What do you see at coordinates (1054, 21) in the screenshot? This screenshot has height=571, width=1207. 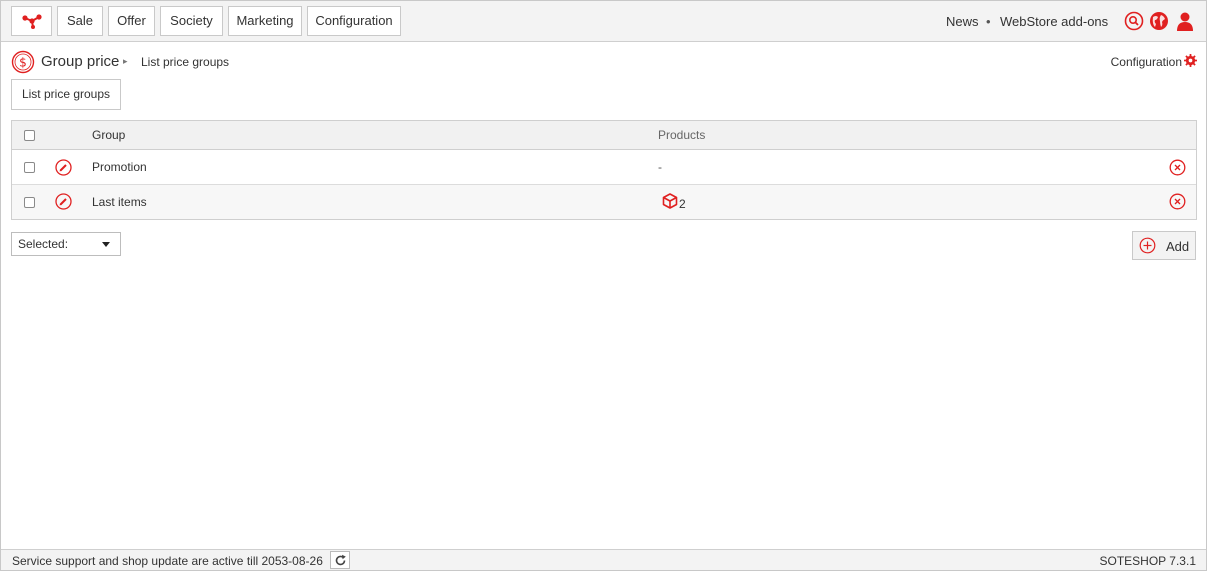 I see `webstore-addons-link: WebStore add-ons` at bounding box center [1054, 21].